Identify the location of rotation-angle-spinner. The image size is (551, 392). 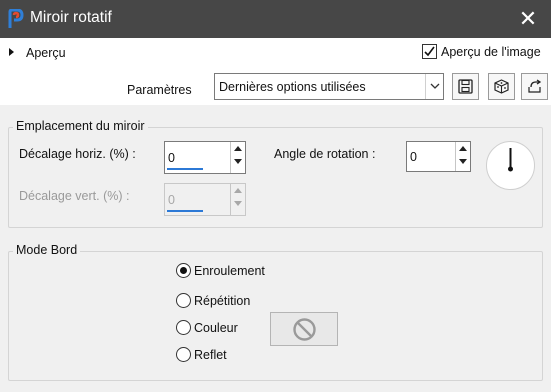
(462, 156).